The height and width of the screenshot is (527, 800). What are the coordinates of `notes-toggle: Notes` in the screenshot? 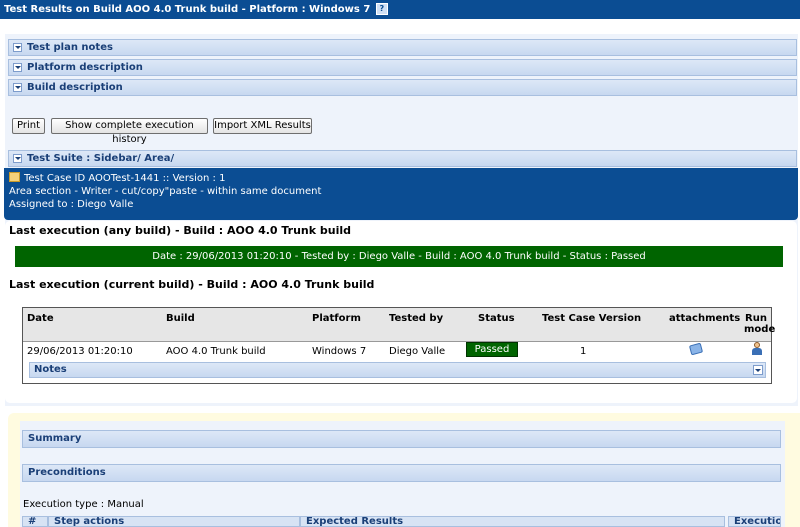 It's located at (397, 370).